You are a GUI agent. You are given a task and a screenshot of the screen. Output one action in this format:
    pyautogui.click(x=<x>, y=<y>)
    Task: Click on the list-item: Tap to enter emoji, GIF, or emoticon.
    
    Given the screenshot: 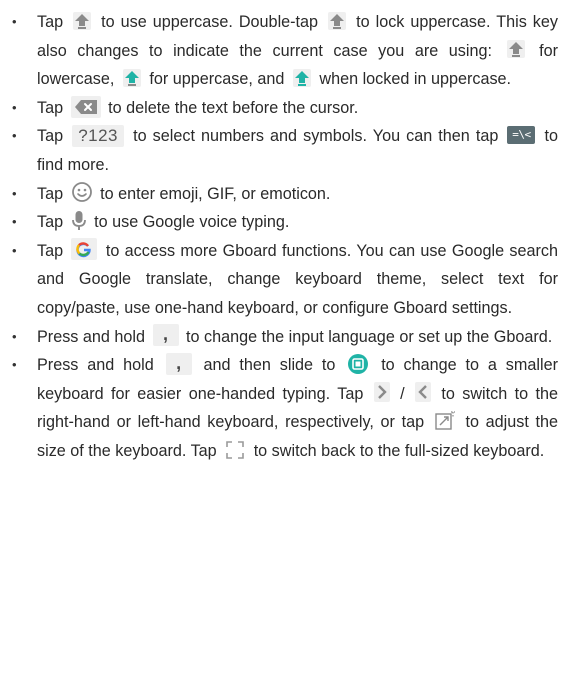 What is the action you would take?
    pyautogui.click(x=284, y=194)
    